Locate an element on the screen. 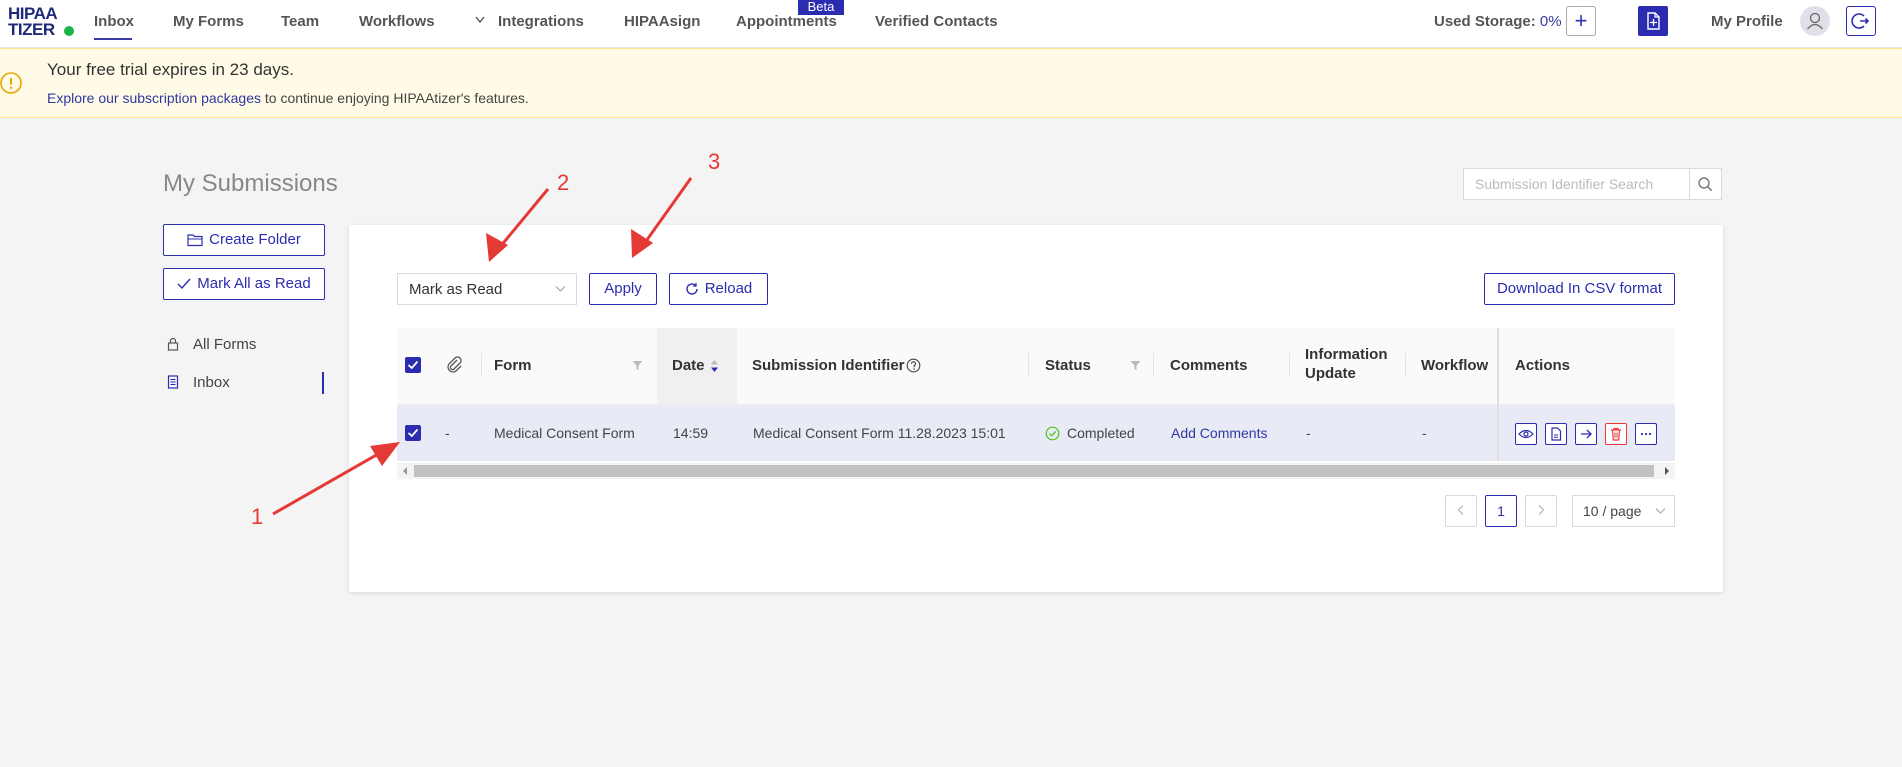  column-header-comments: Comments is located at coordinates (1209, 365).